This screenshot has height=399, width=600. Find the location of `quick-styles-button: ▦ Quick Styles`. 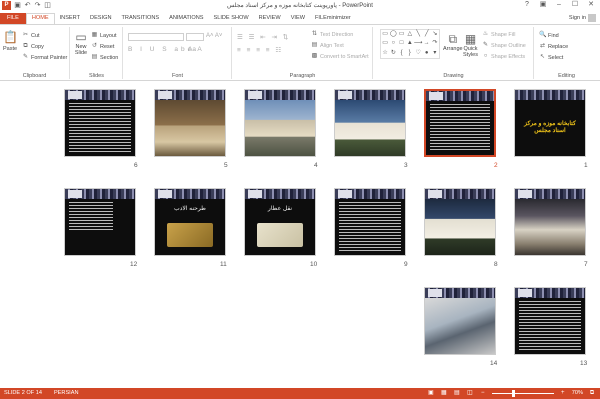

quick-styles-button: ▦ Quick Styles is located at coordinates (470, 45).